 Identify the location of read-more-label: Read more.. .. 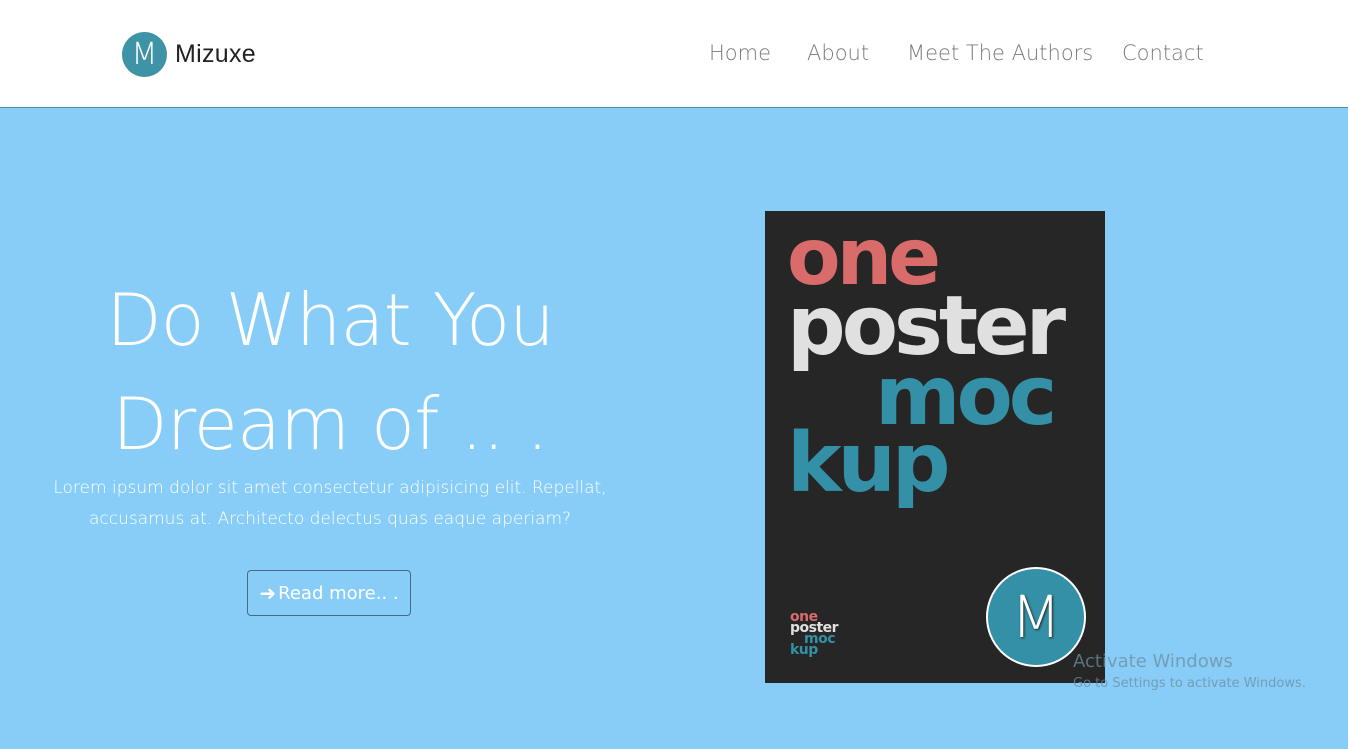
(338, 593).